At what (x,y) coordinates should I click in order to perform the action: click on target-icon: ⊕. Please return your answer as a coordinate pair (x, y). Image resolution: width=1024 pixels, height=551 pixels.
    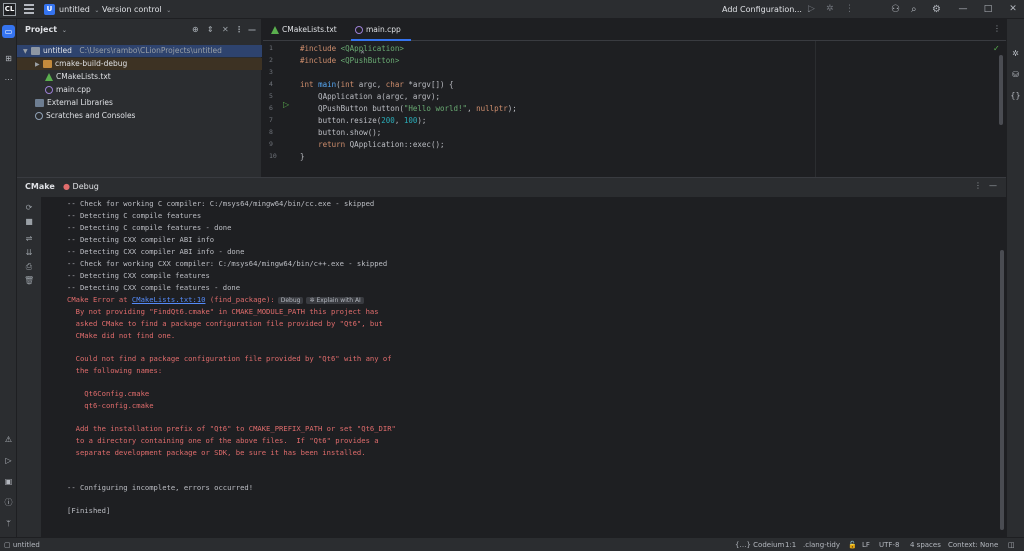
    Looking at the image, I should click on (195, 30).